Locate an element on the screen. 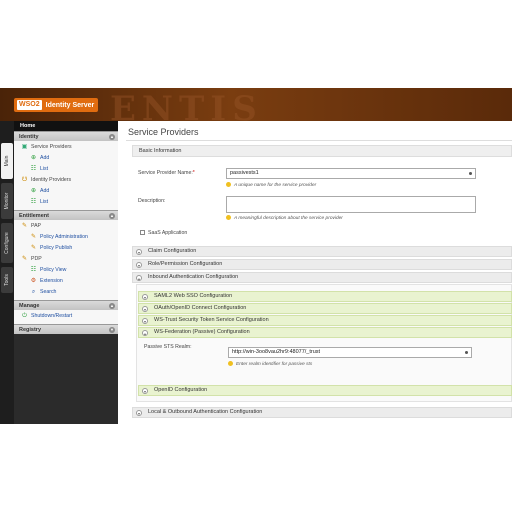 This screenshot has width=512, height=512. saas-label: SaaS Application is located at coordinates (168, 233).